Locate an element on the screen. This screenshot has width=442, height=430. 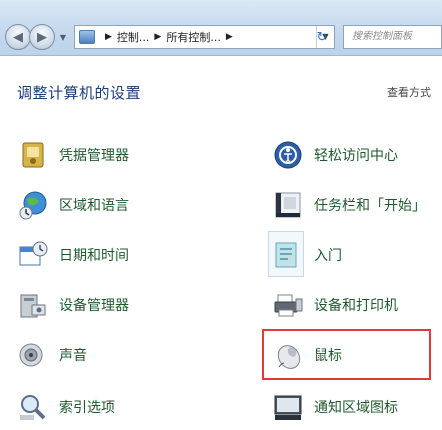
speaker-icon is located at coordinates (33, 355).